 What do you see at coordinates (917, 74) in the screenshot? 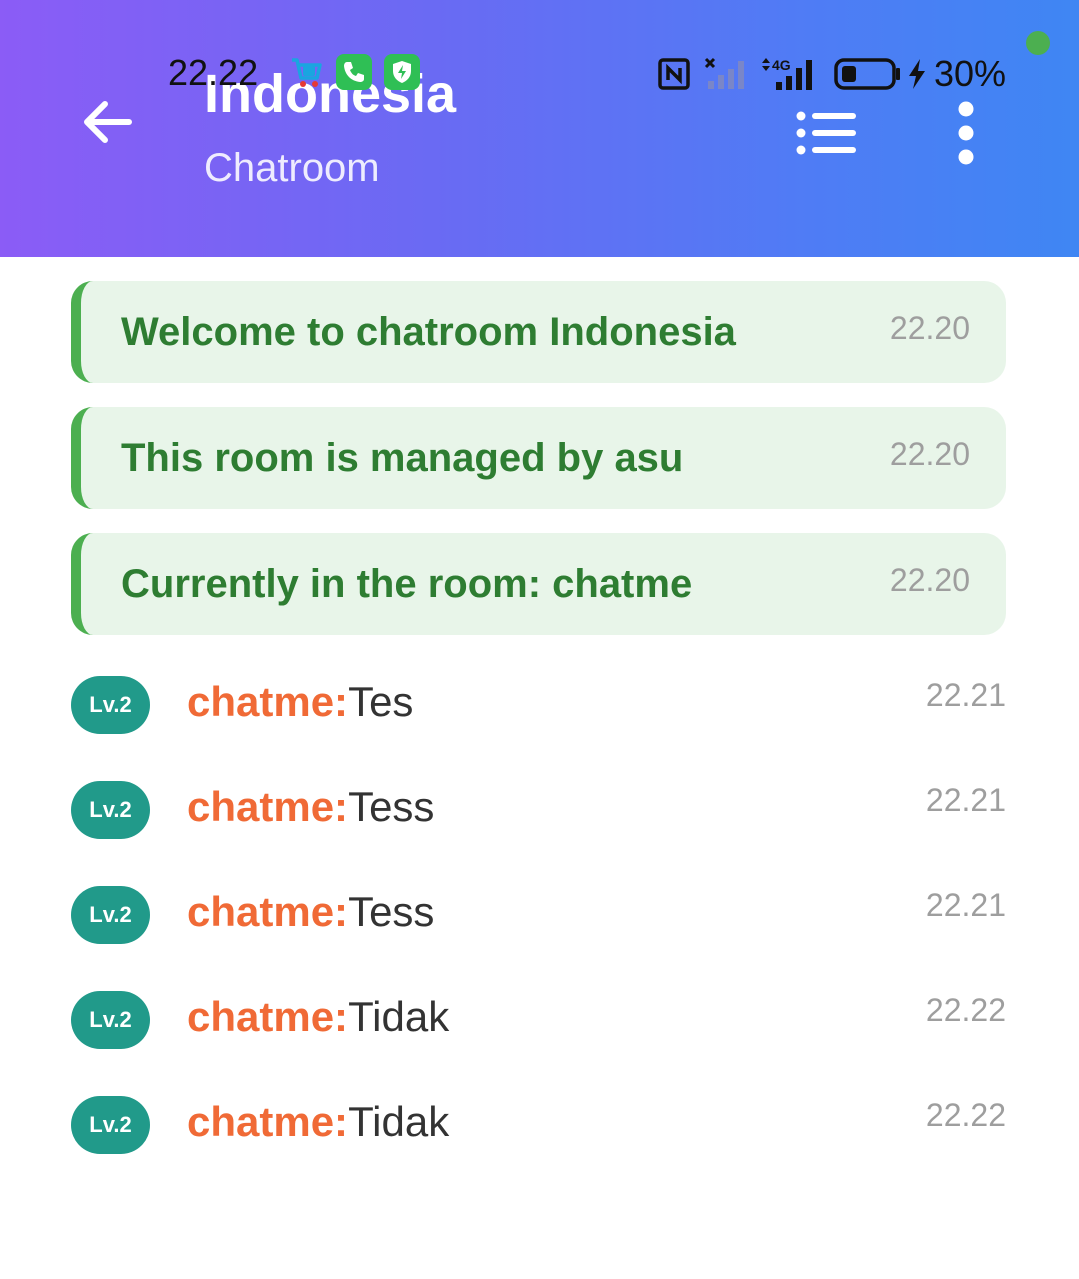
I see `charging-icon` at bounding box center [917, 74].